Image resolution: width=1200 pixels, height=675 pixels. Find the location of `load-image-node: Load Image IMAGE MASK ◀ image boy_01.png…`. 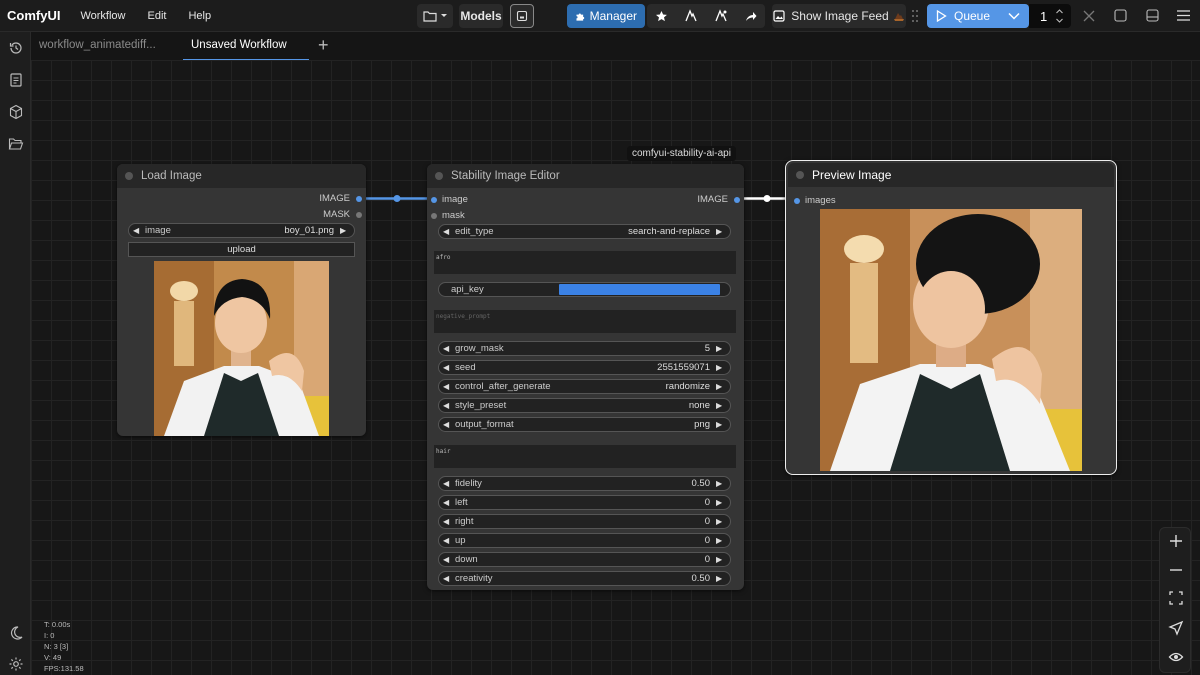

load-image-node: Load Image IMAGE MASK ◀ image boy_01.png… is located at coordinates (241, 300).